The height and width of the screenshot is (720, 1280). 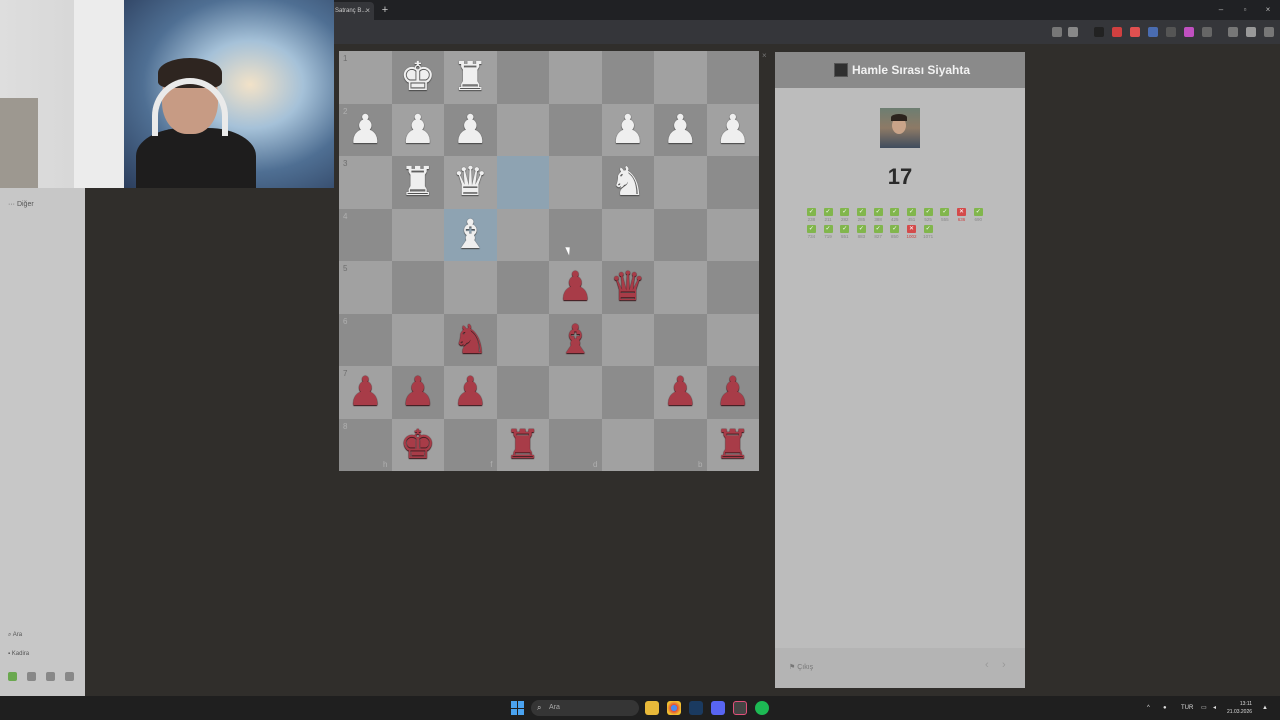 I want to click on result-item: ✓ 827, so click(x=878, y=232).